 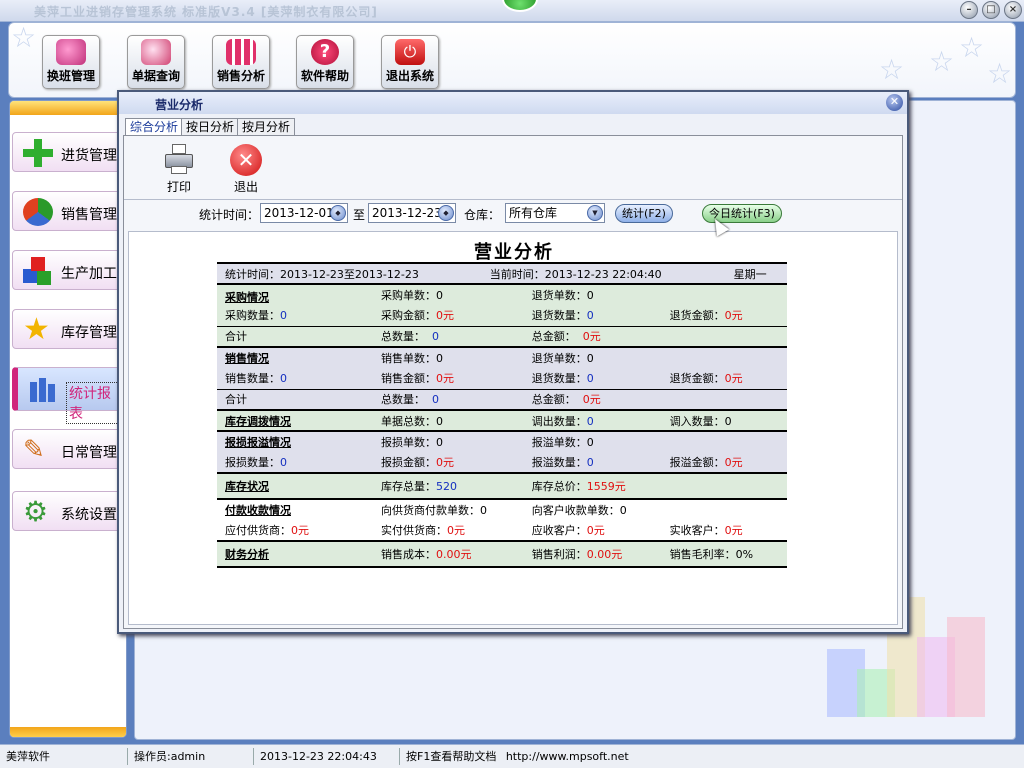 I want to click on sidebar-item-sales: 销售管理, so click(x=69, y=211).